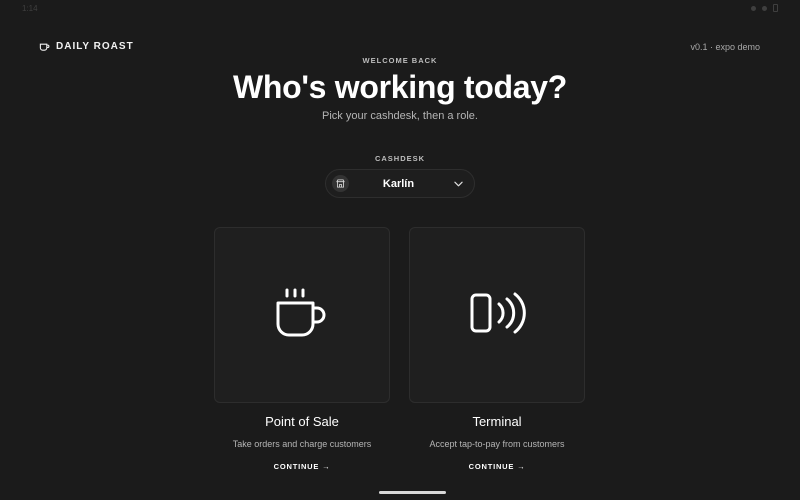  What do you see at coordinates (302, 466) in the screenshot?
I see `continue-button-point-of-sale: CONTINUE →` at bounding box center [302, 466].